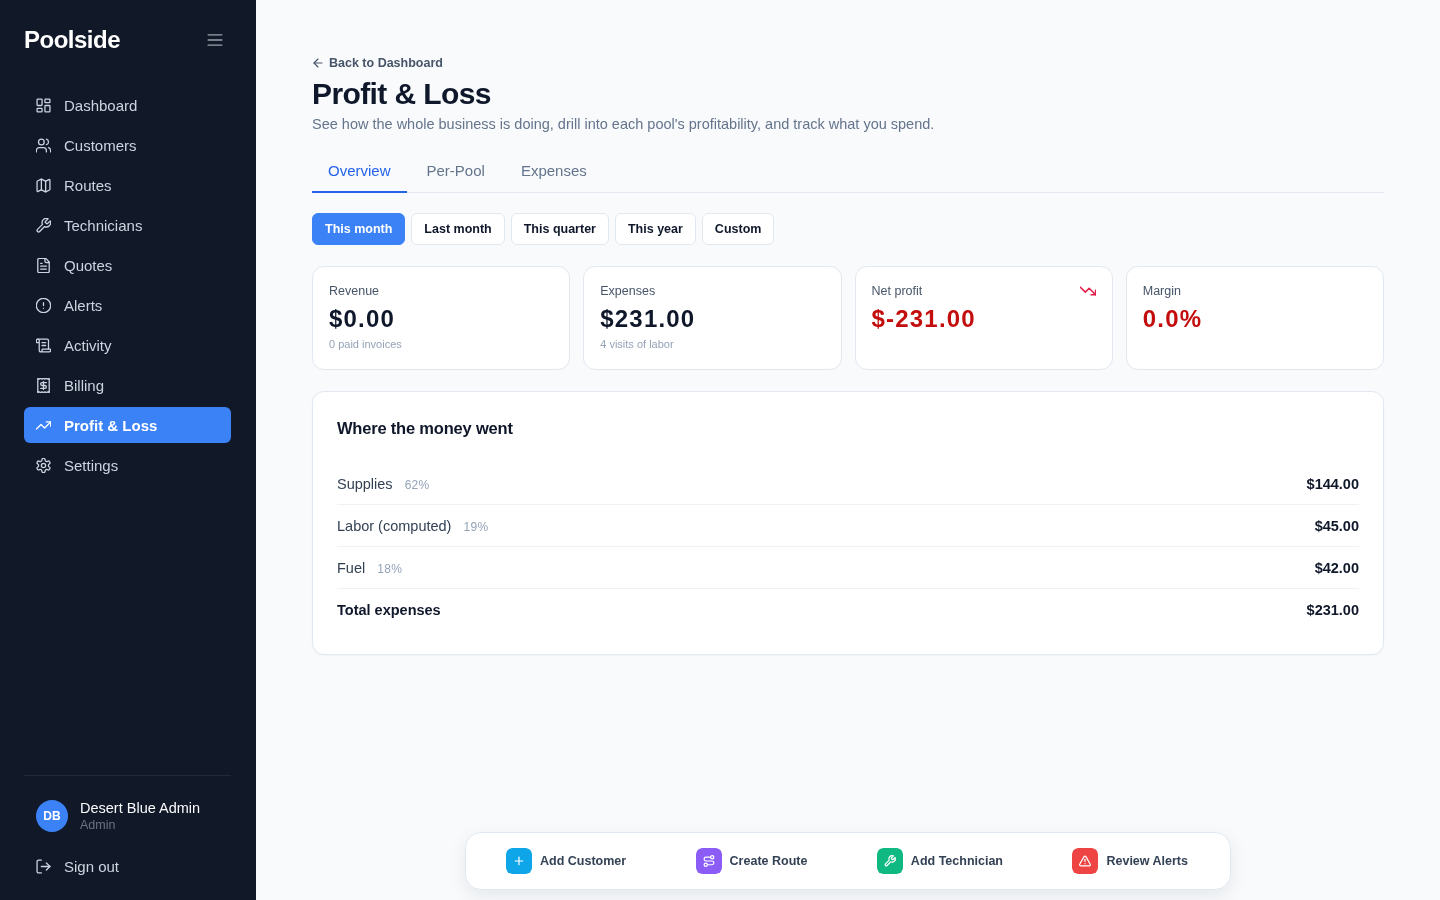  What do you see at coordinates (351, 567) in the screenshot?
I see `row-label: Fuel` at bounding box center [351, 567].